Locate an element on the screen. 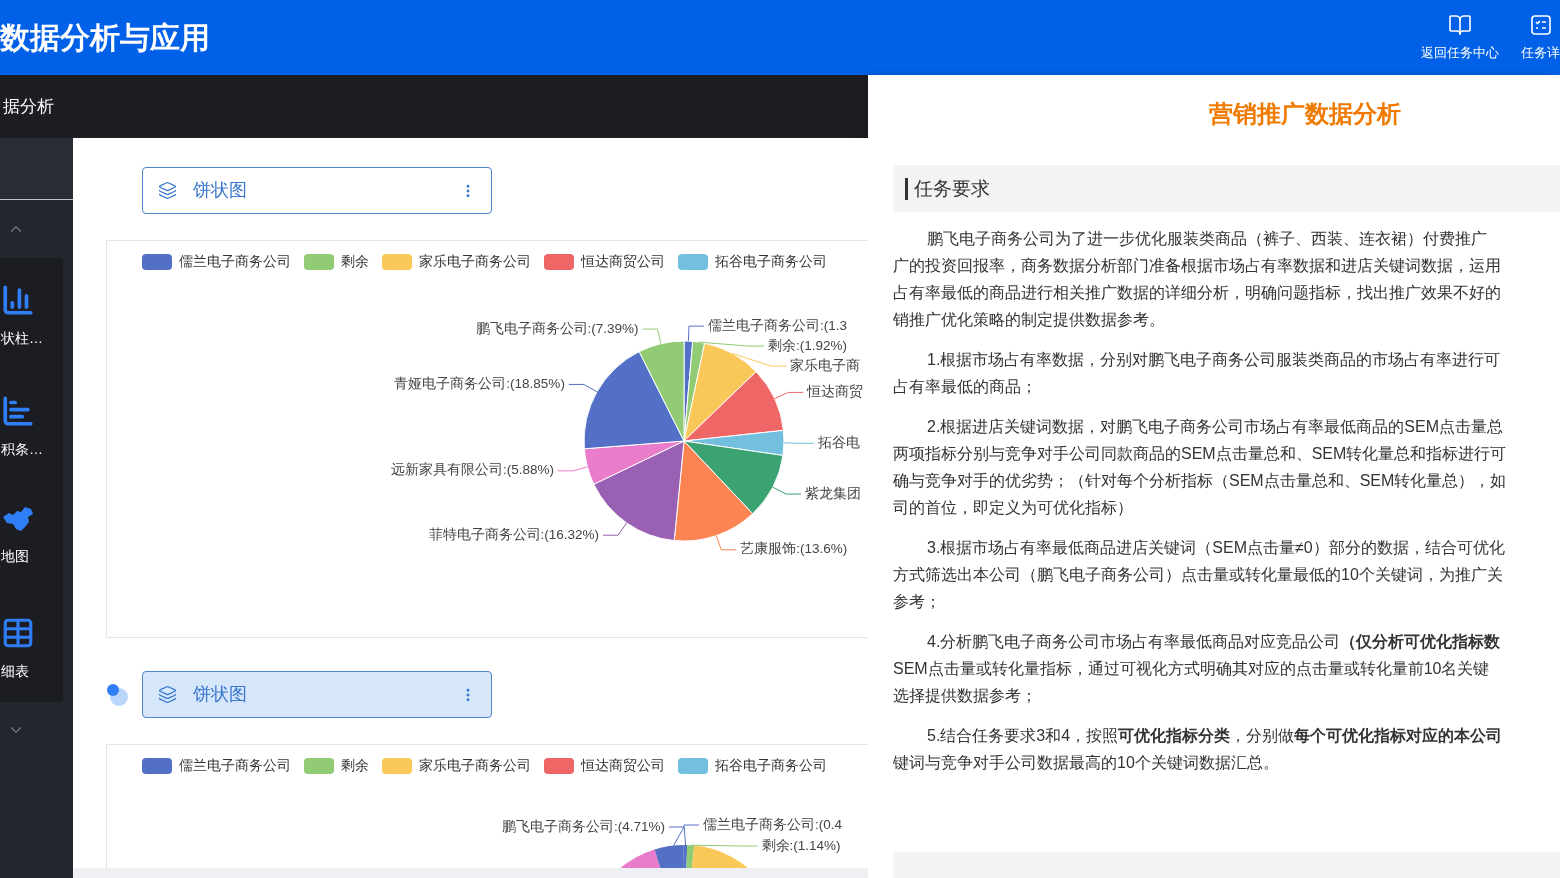 The width and height of the screenshot is (1560, 878). slice-label: 鹏飞电子商务公司:(4.71%) is located at coordinates (583, 826).